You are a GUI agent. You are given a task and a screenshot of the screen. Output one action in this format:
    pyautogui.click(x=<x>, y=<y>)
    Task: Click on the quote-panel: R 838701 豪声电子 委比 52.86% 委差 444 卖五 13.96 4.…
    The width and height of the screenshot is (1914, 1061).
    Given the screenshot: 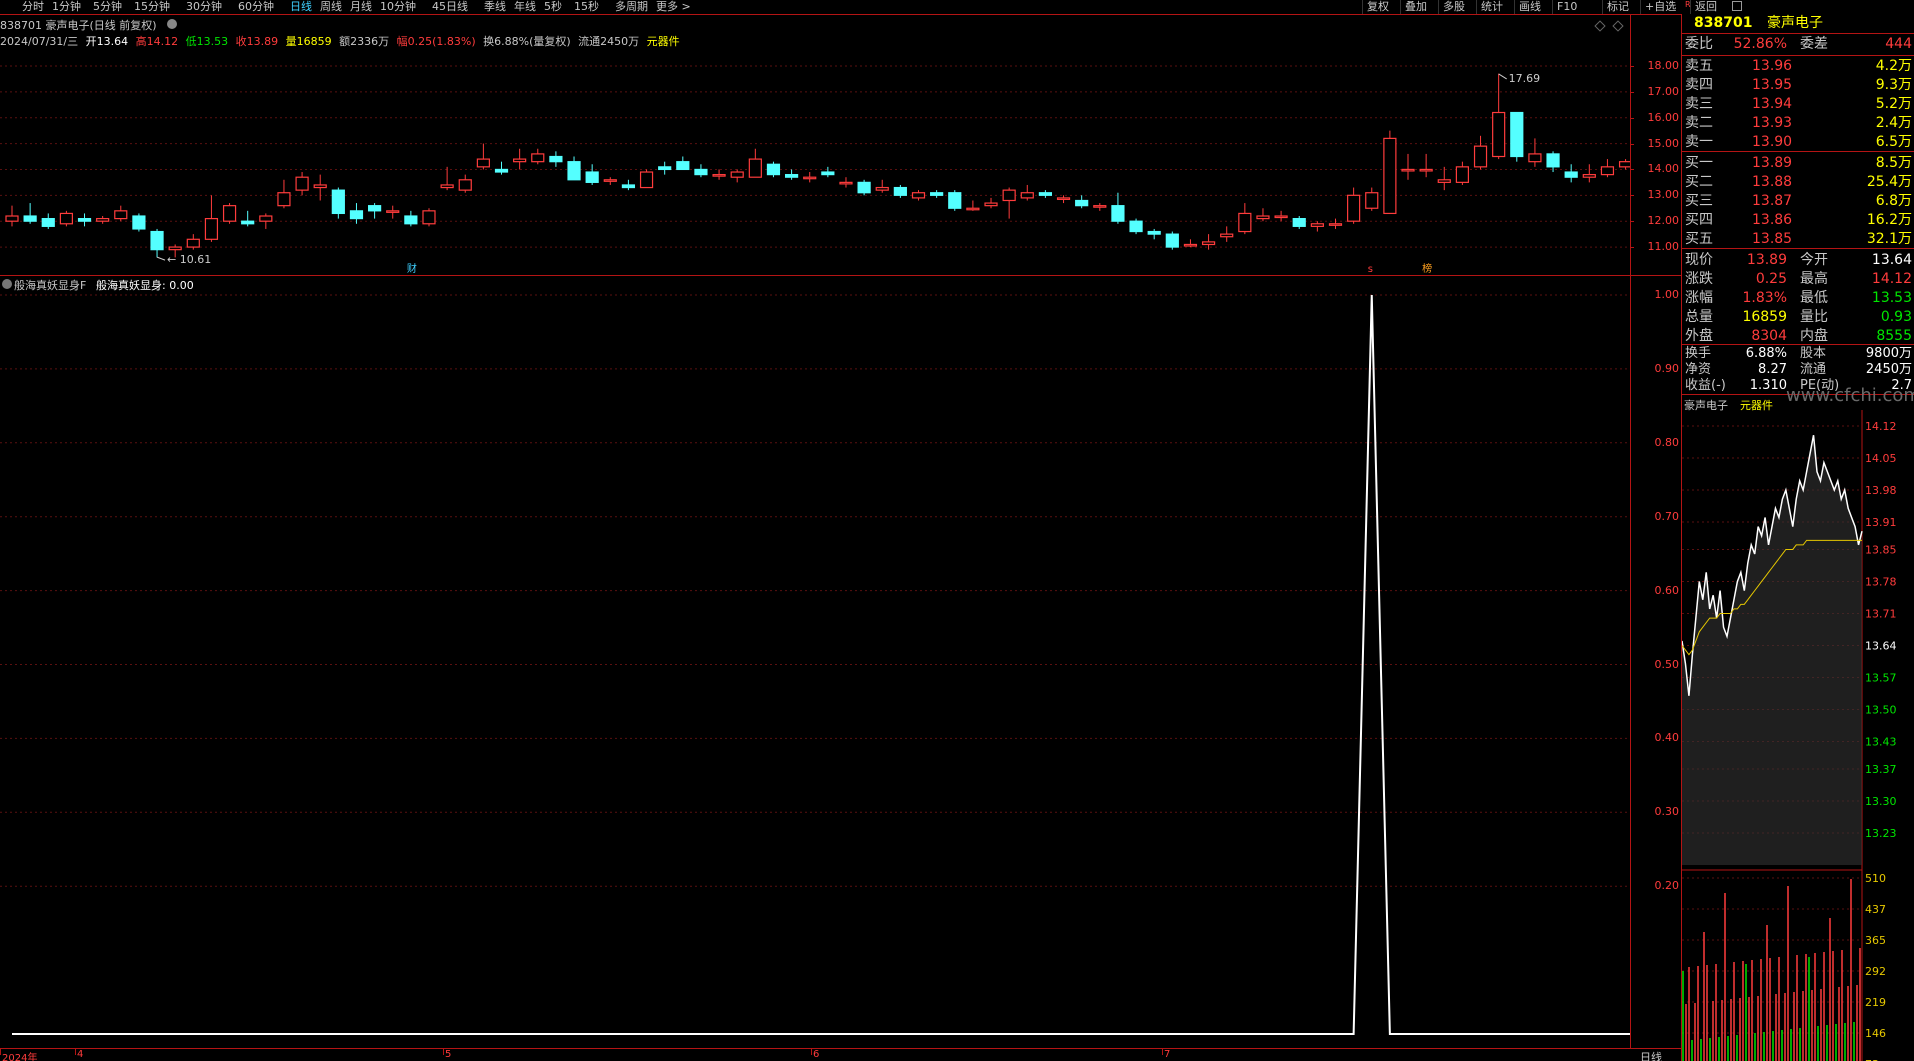 What is the action you would take?
    pyautogui.click(x=1797, y=530)
    